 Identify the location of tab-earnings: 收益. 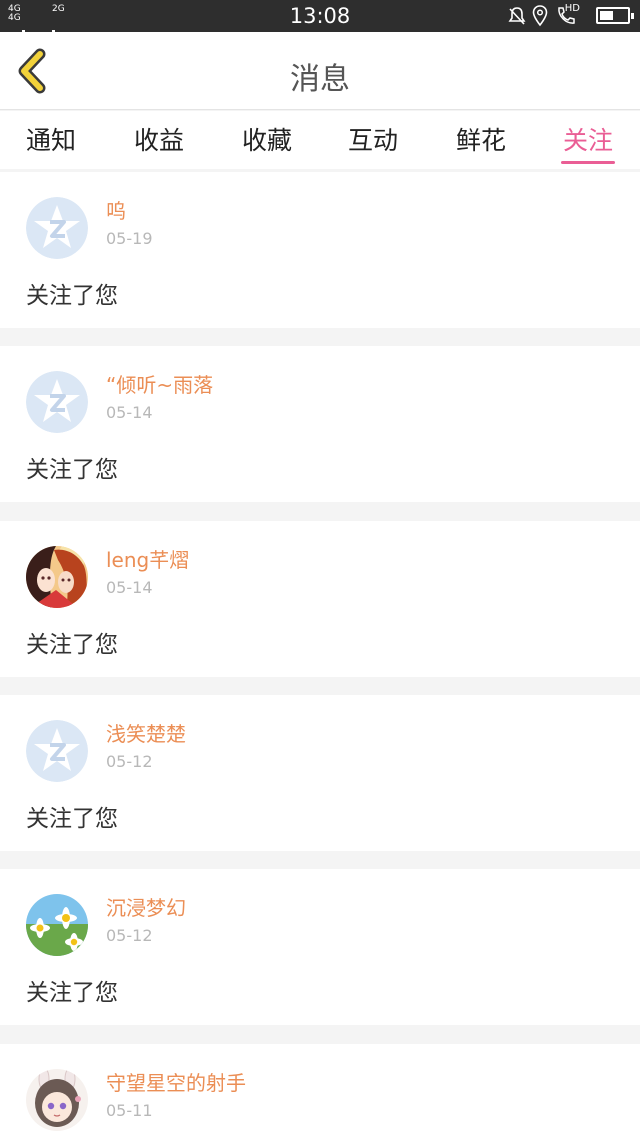
(159, 144).